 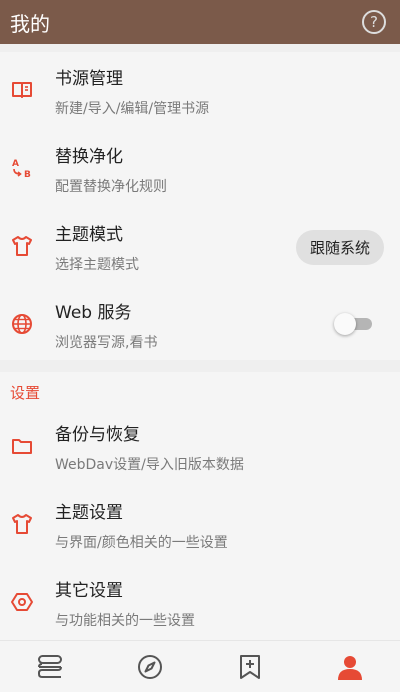 I want to click on bookshelf-tab, so click(x=50, y=666).